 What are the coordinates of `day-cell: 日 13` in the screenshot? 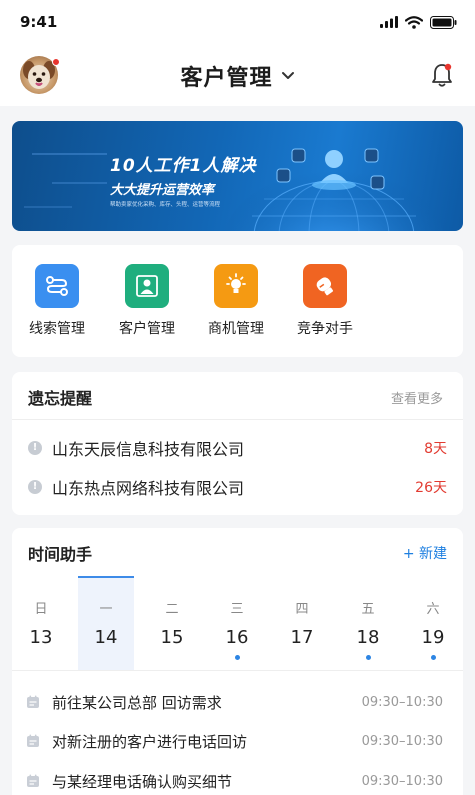 It's located at (41, 623).